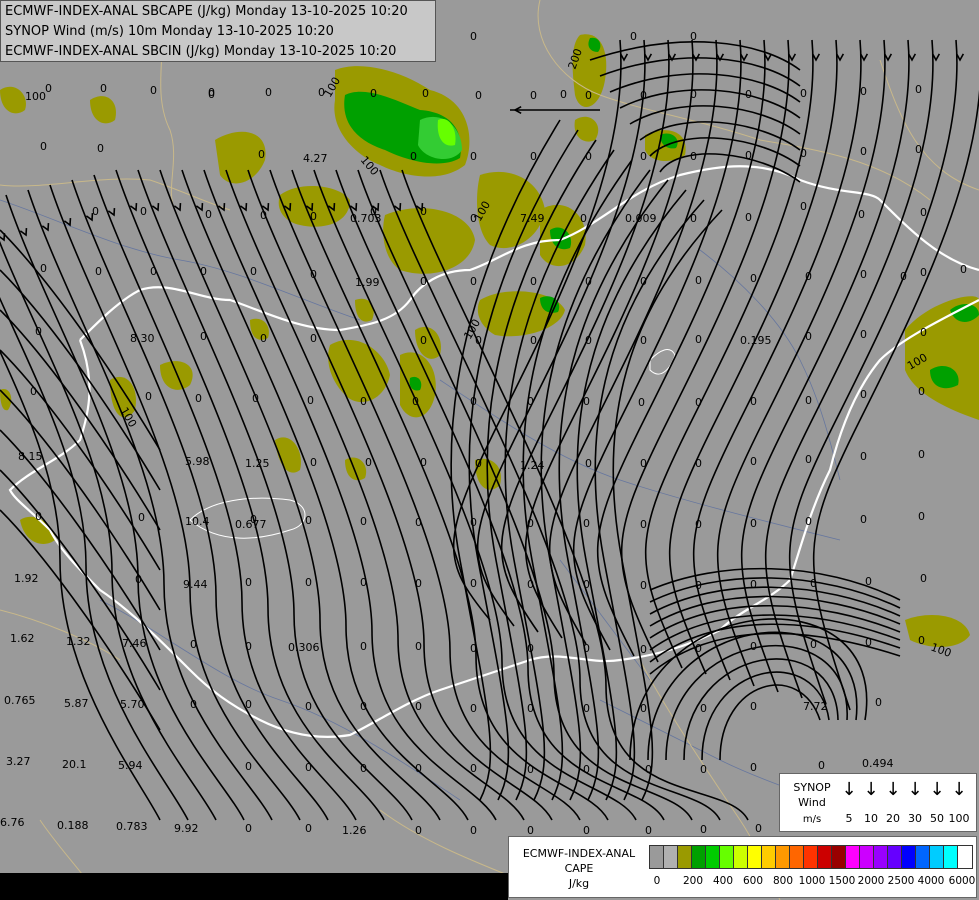 The width and height of the screenshot is (979, 900). What do you see at coordinates (367, 282) in the screenshot?
I see `sbcin-value: 1.99` at bounding box center [367, 282].